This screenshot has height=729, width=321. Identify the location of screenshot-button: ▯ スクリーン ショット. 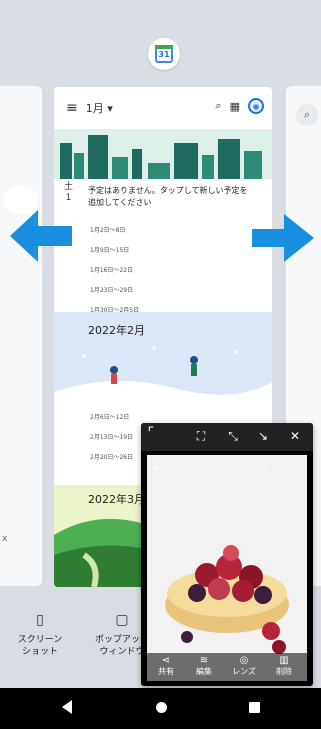
(40, 635).